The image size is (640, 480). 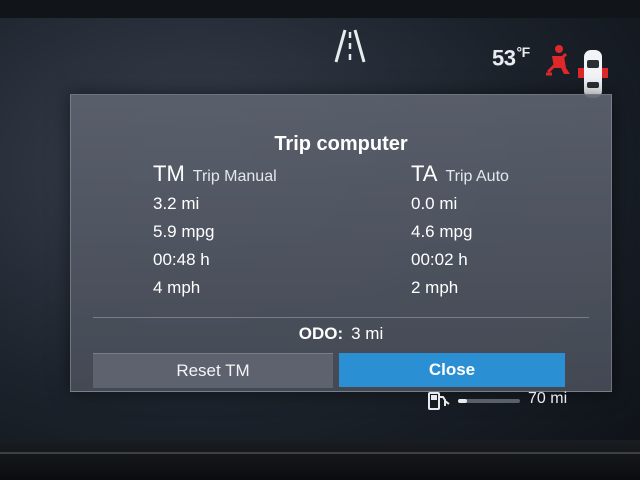 I want to click on fuel-level-bar, so click(x=489, y=401).